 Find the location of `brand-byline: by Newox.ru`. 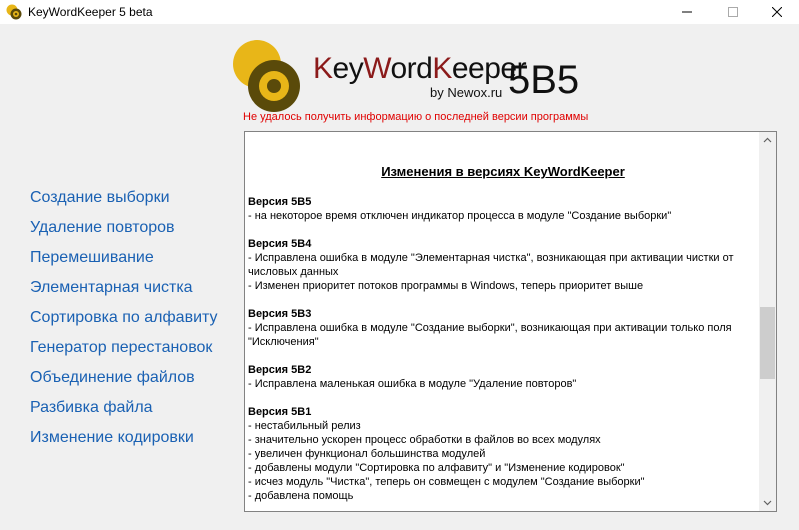

brand-byline: by Newox.ru is located at coordinates (466, 92).